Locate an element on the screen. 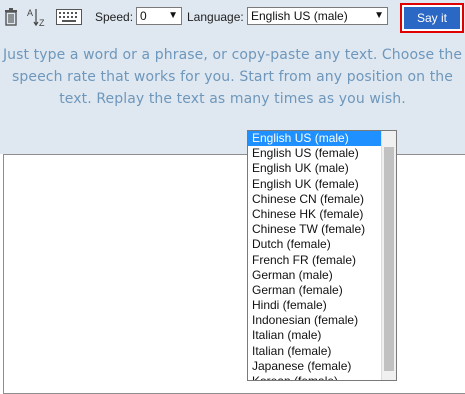 This screenshot has width=465, height=394. language-option: German (female) is located at coordinates (314, 290).